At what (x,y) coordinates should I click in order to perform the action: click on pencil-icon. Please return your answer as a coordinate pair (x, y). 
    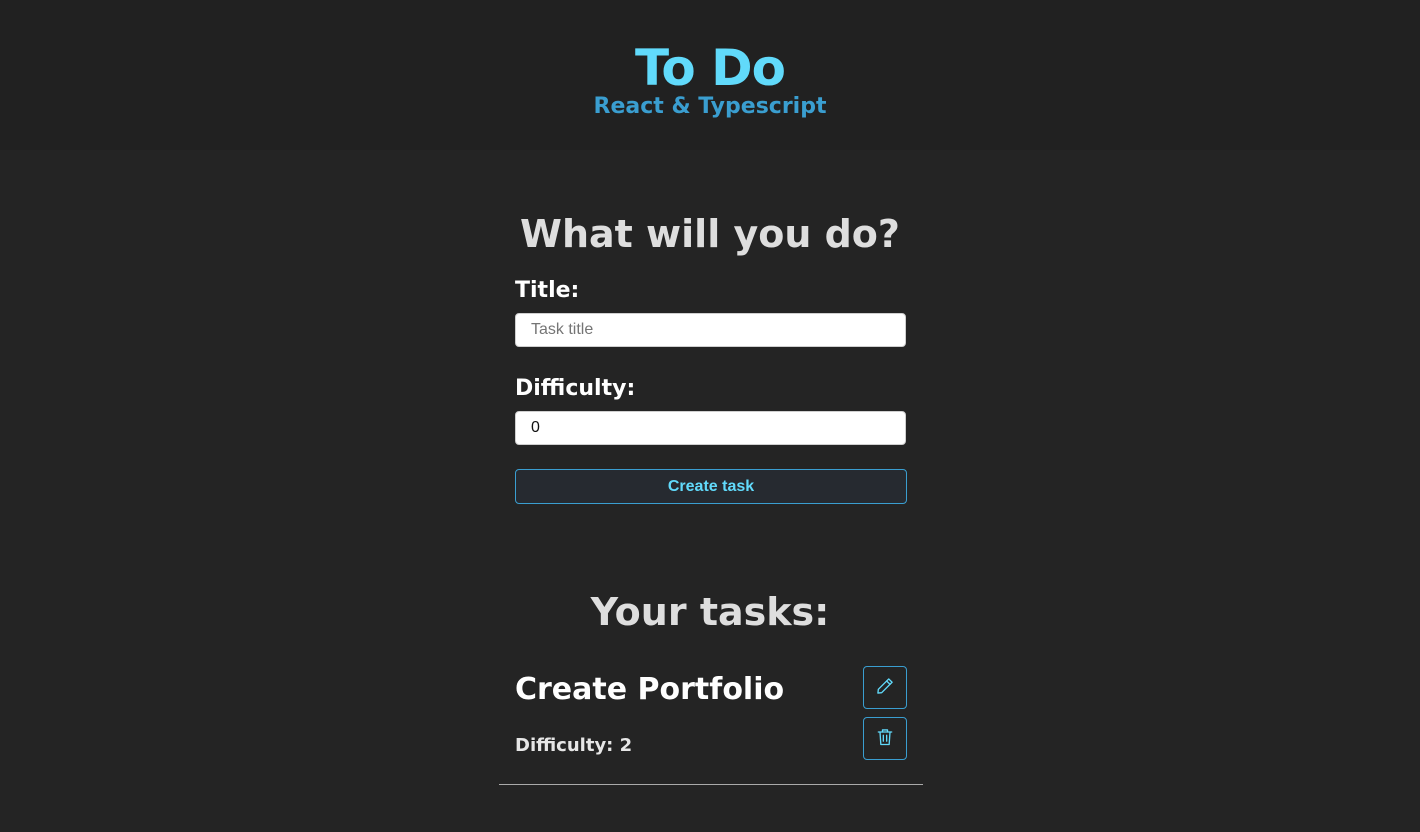
    Looking at the image, I should click on (885, 687).